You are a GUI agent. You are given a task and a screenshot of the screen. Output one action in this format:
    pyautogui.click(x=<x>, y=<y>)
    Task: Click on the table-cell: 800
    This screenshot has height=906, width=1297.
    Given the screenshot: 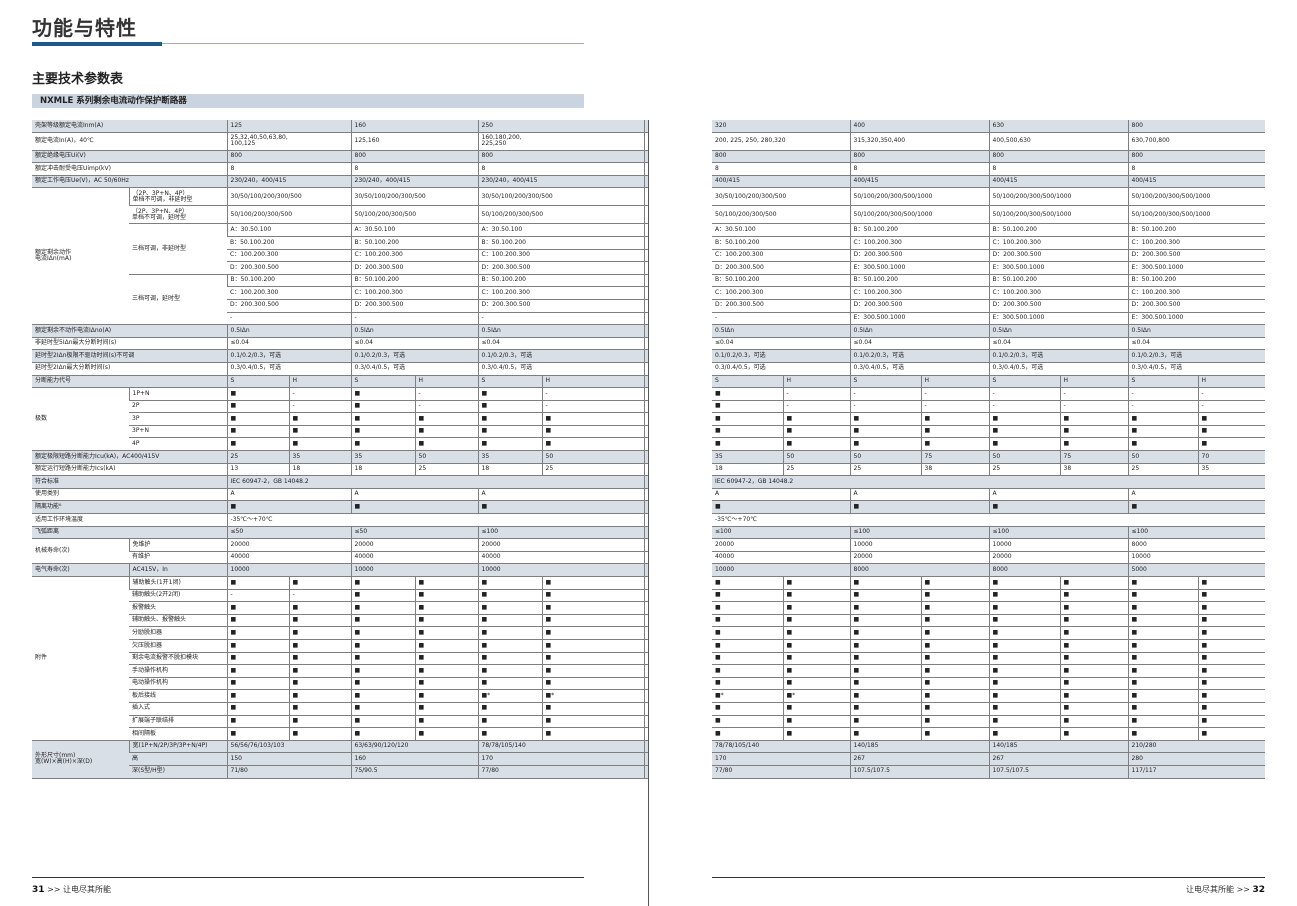 What is the action you would take?
    pyautogui.click(x=289, y=157)
    